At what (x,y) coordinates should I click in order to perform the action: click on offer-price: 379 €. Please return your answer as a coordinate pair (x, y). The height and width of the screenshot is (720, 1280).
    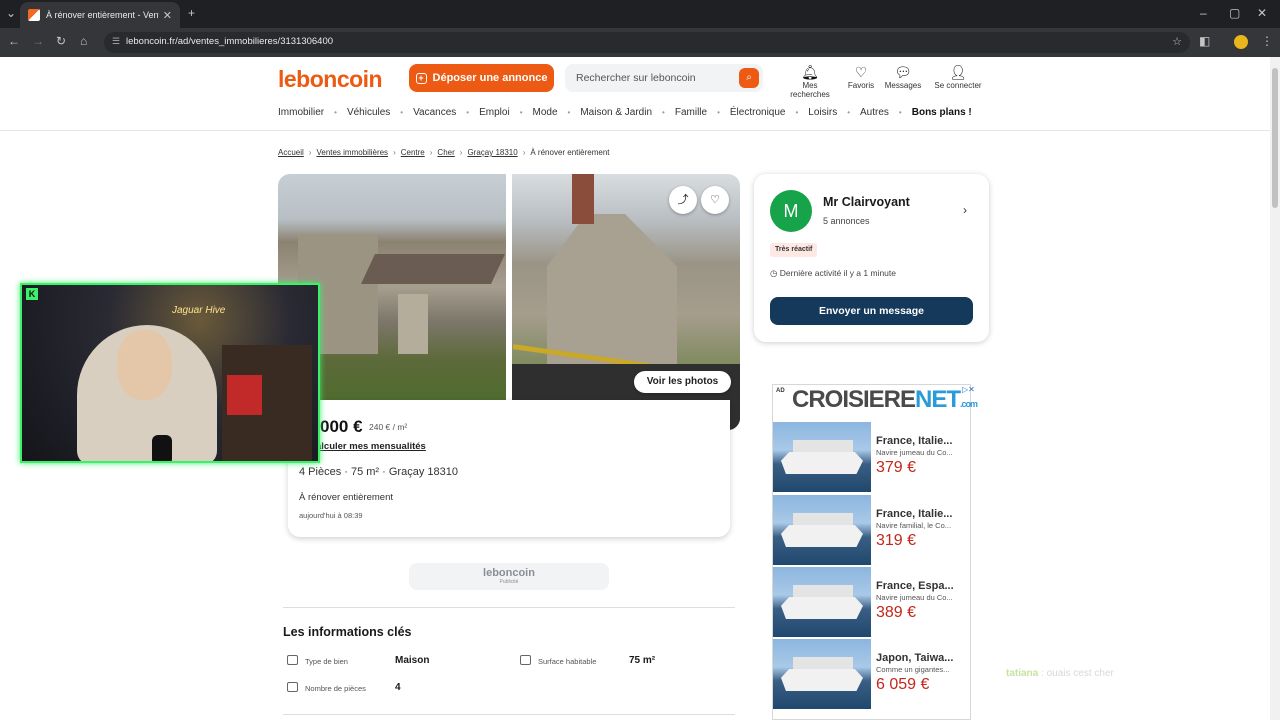
    Looking at the image, I should click on (896, 468).